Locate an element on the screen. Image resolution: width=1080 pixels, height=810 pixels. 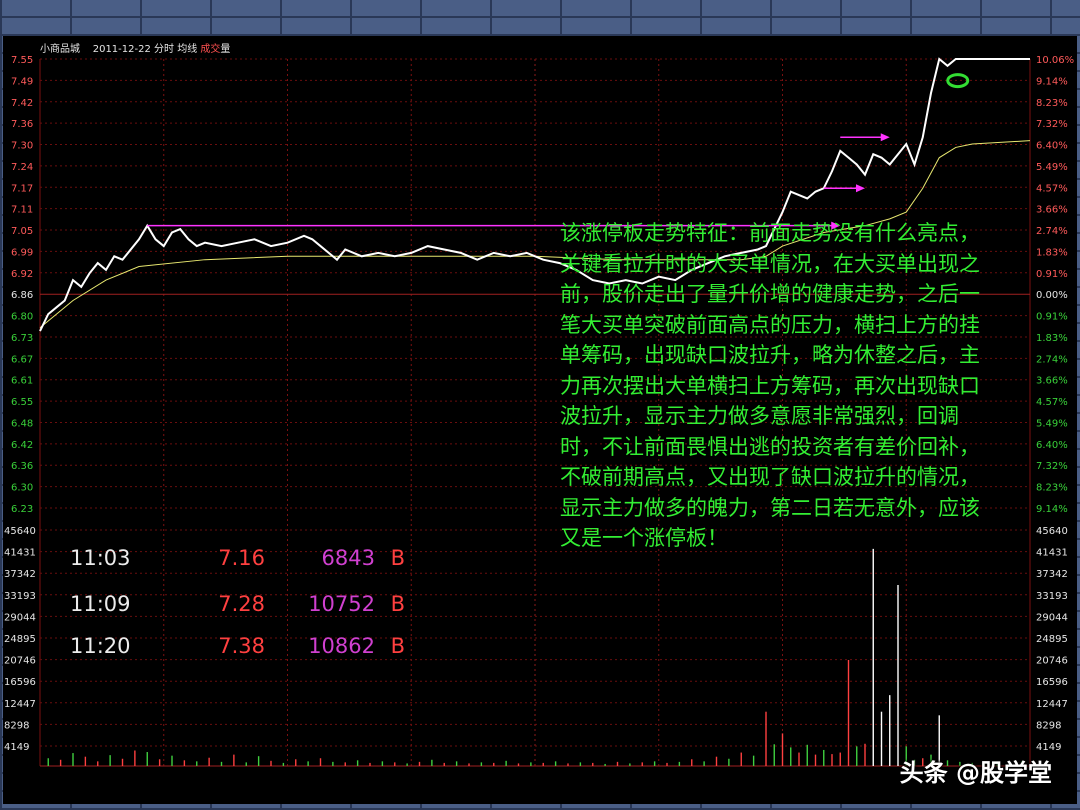
price-tick-label: 6.23 is located at coordinates (22, 509).